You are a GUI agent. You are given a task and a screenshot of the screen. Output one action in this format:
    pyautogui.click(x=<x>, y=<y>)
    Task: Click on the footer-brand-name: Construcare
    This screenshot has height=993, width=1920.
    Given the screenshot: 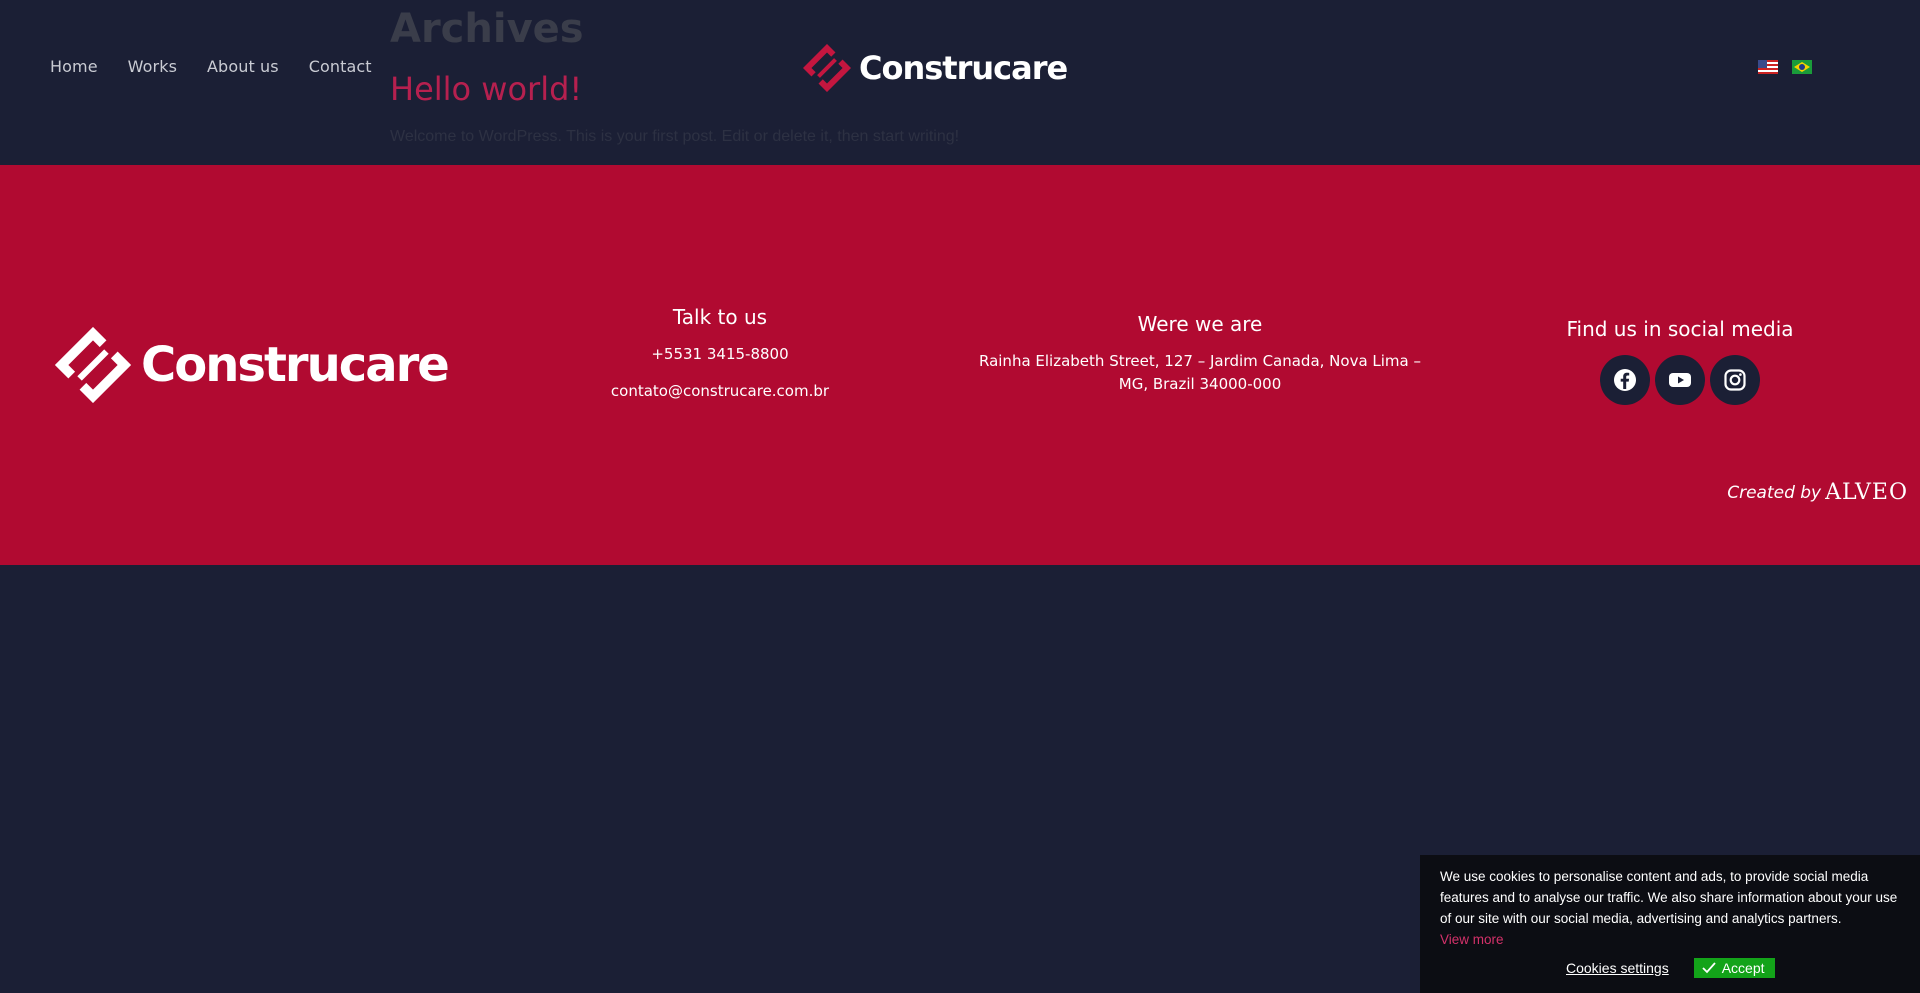 What is the action you would take?
    pyautogui.click(x=295, y=365)
    